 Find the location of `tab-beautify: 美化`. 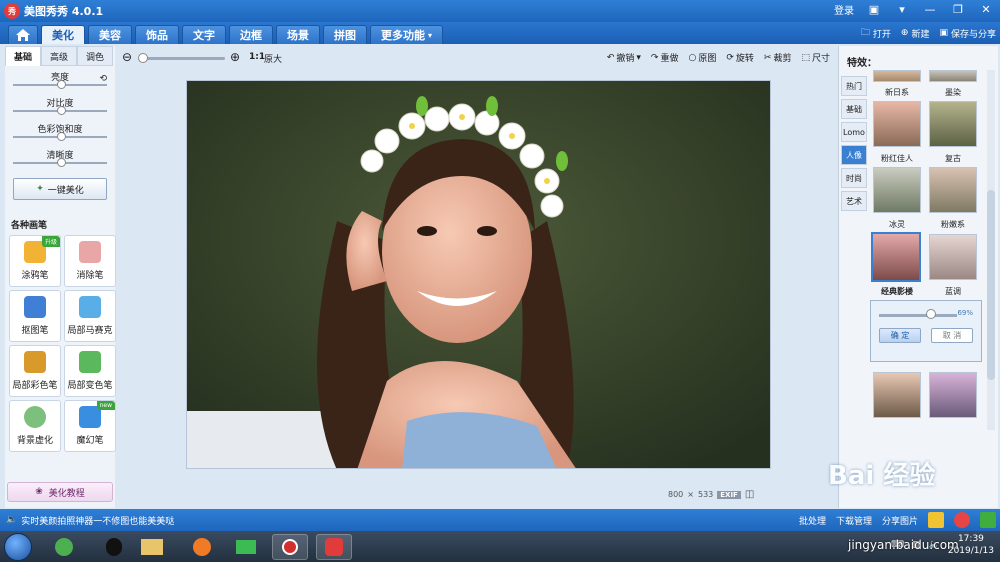

tab-beautify: 美化 is located at coordinates (63, 34).